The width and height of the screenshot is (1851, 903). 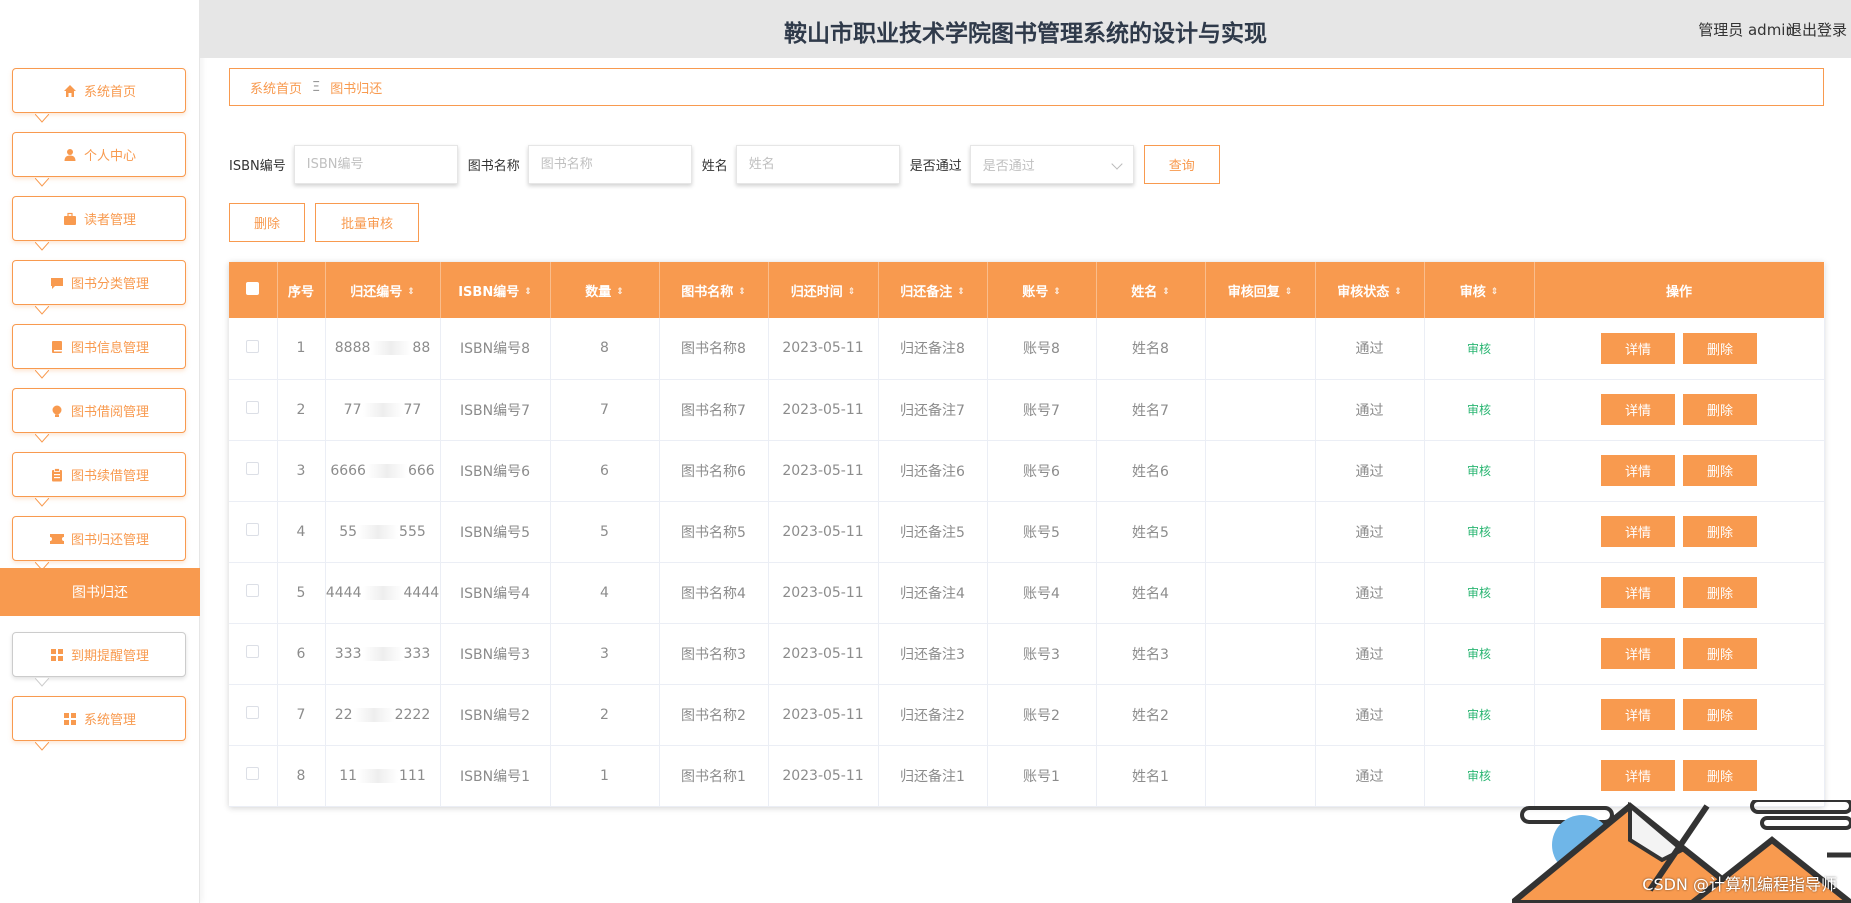 What do you see at coordinates (1260, 290) in the screenshot?
I see `column-header: 审核回复 ⇕` at bounding box center [1260, 290].